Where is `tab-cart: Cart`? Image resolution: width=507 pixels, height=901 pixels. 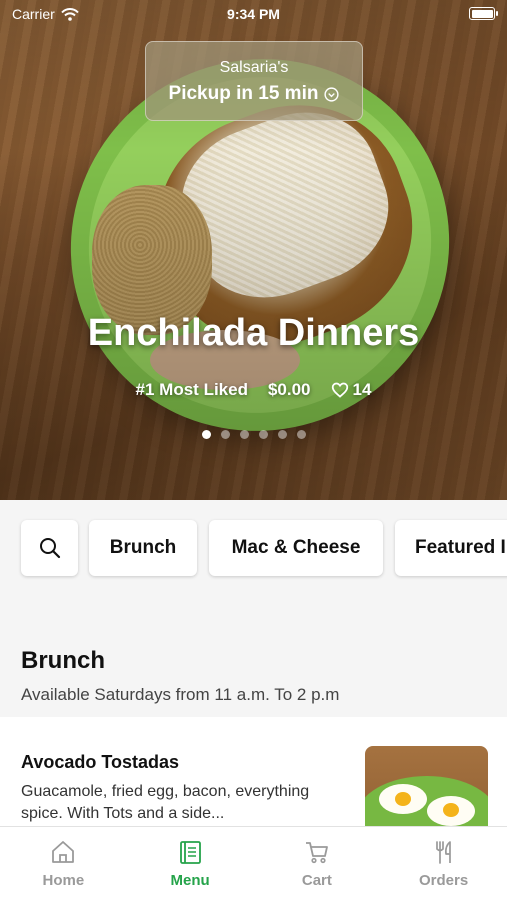
tab-cart: Cart is located at coordinates (317, 864).